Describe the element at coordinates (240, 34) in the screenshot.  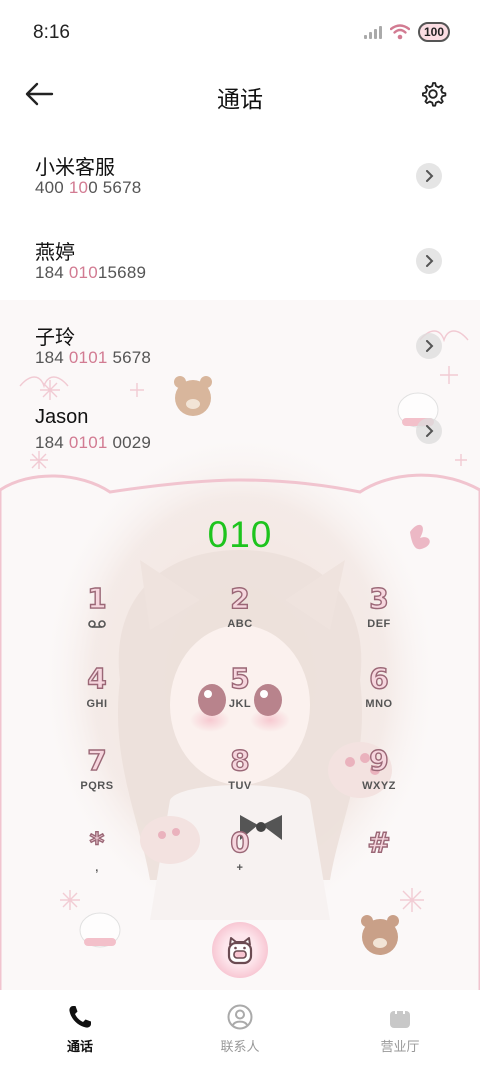
I see `status-bar: 8:16 100` at that location.